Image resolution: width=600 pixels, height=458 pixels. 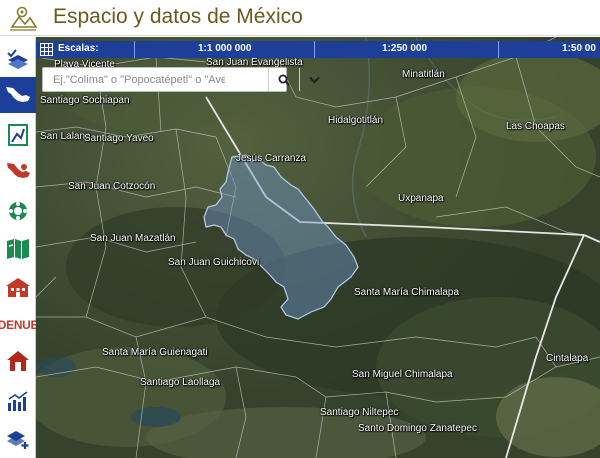 I want to click on tool-sidebar: DENUE, so click(x=19, y=247).